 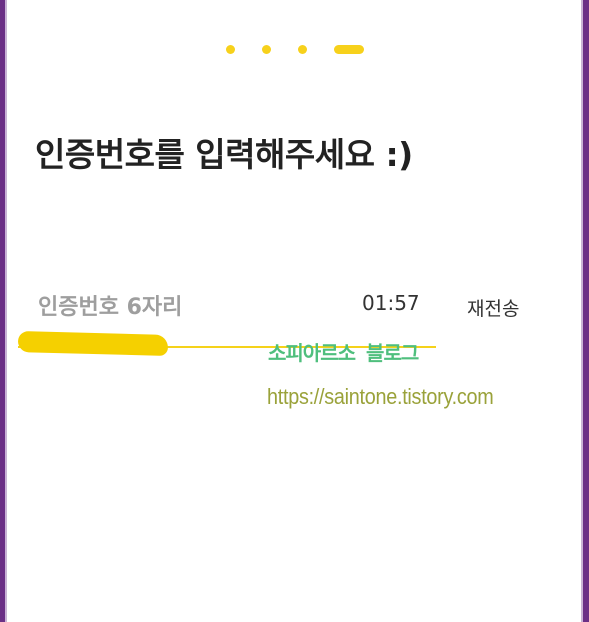 I want to click on step-indicator, so click(x=296, y=50).